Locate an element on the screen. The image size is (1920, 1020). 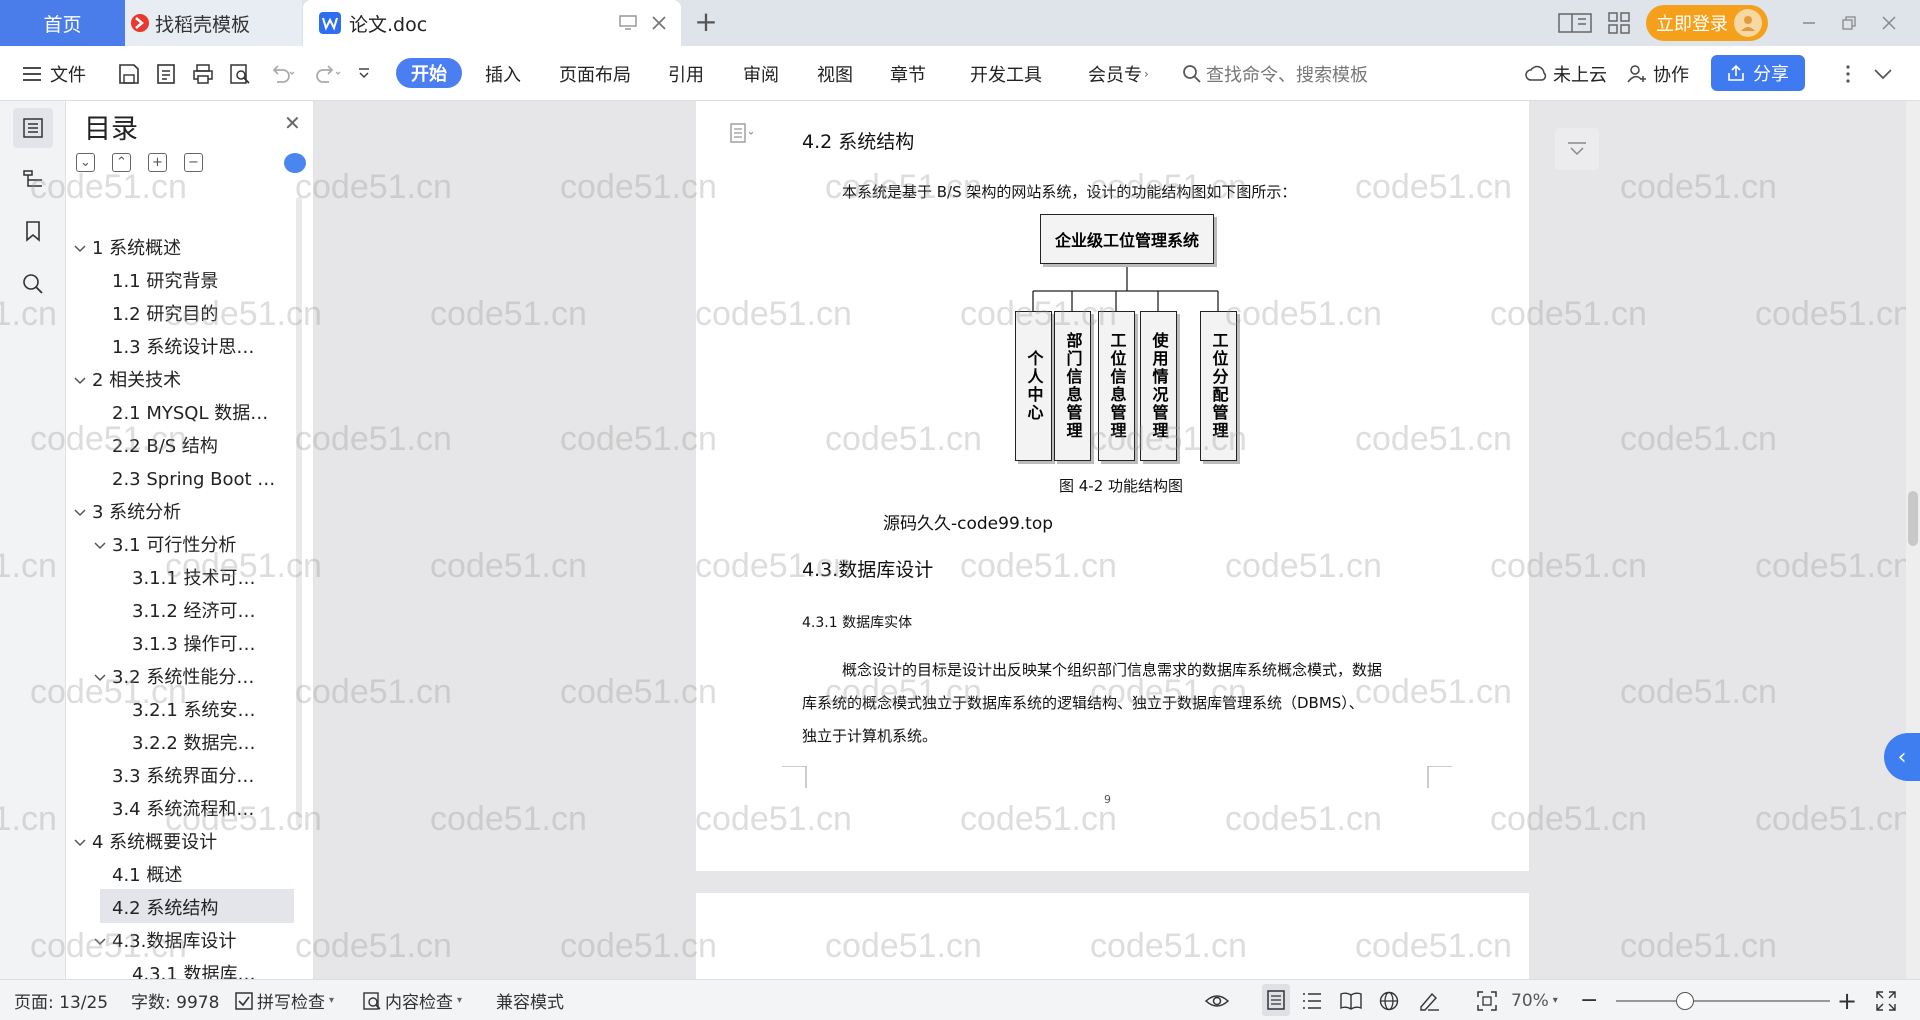
more-chevron-icon is located at coordinates (364, 73).